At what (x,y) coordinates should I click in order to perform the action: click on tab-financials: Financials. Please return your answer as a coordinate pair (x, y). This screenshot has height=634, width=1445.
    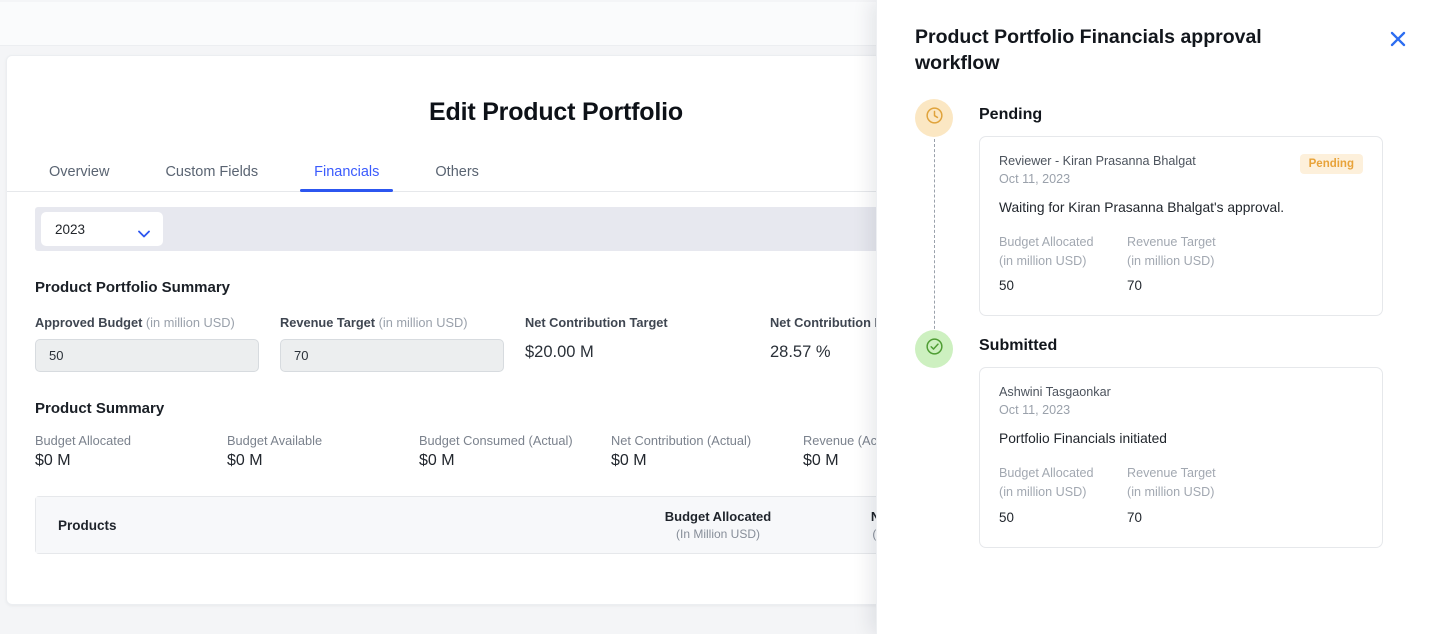
    Looking at the image, I should click on (347, 178).